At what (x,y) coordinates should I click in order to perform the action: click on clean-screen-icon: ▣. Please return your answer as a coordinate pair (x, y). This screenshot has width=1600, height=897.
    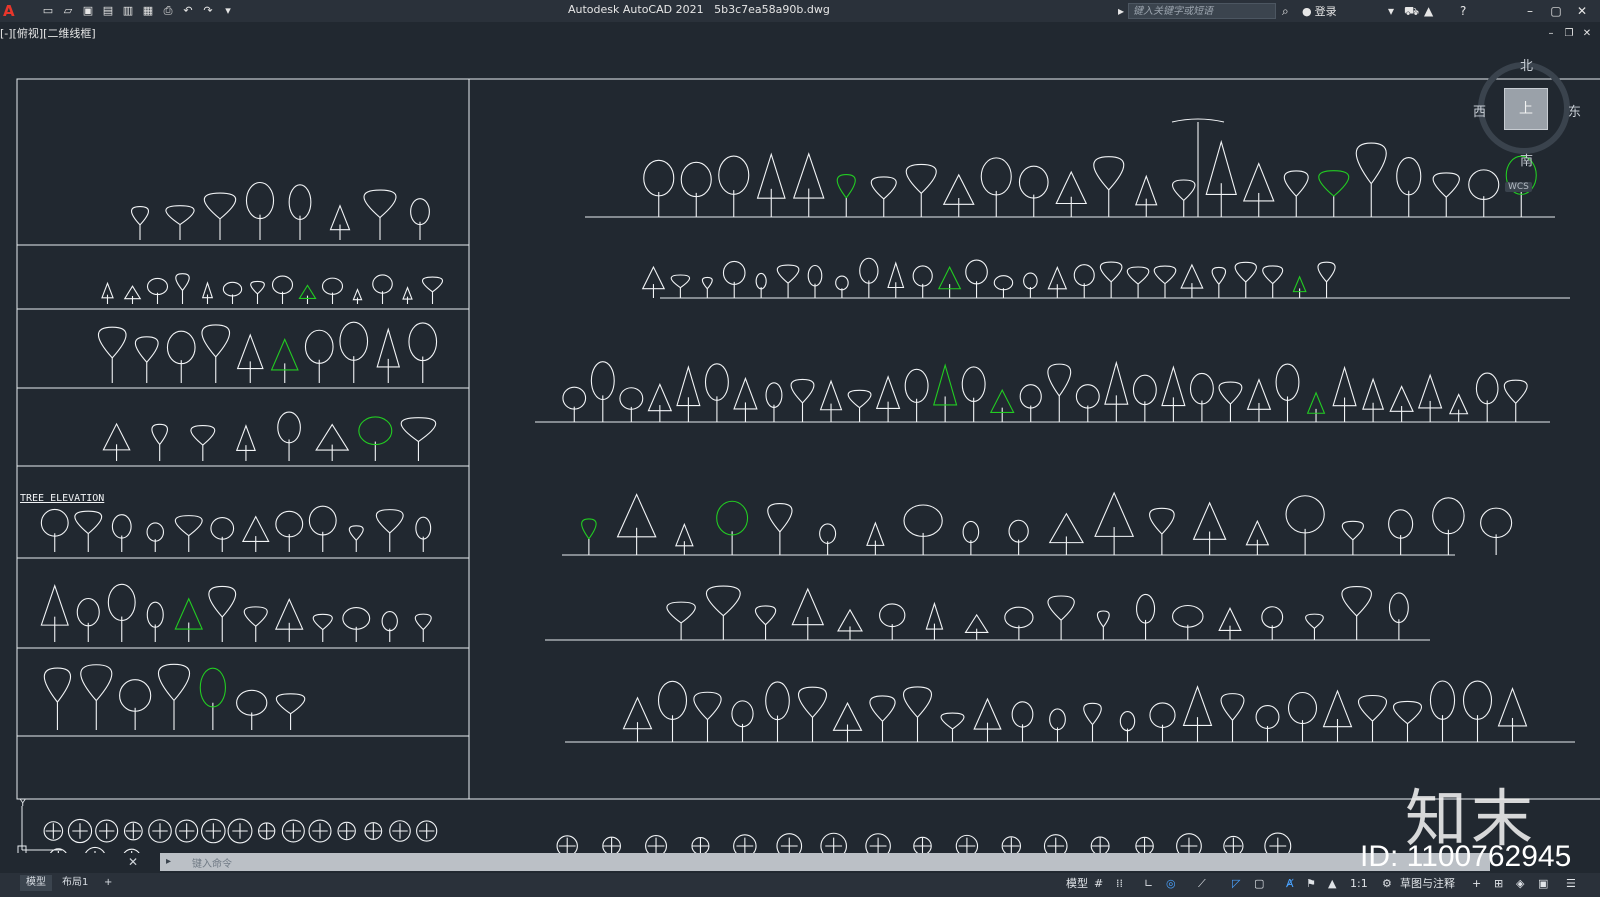
    Looking at the image, I should click on (1543, 884).